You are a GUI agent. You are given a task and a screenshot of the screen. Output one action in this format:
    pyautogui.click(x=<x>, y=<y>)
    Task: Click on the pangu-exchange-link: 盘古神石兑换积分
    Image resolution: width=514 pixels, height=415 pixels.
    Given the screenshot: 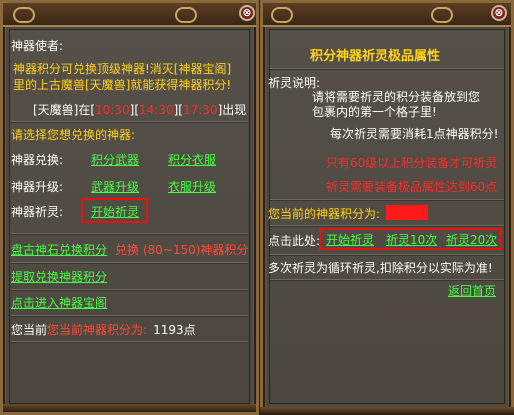 What is the action you would take?
    pyautogui.click(x=59, y=250)
    